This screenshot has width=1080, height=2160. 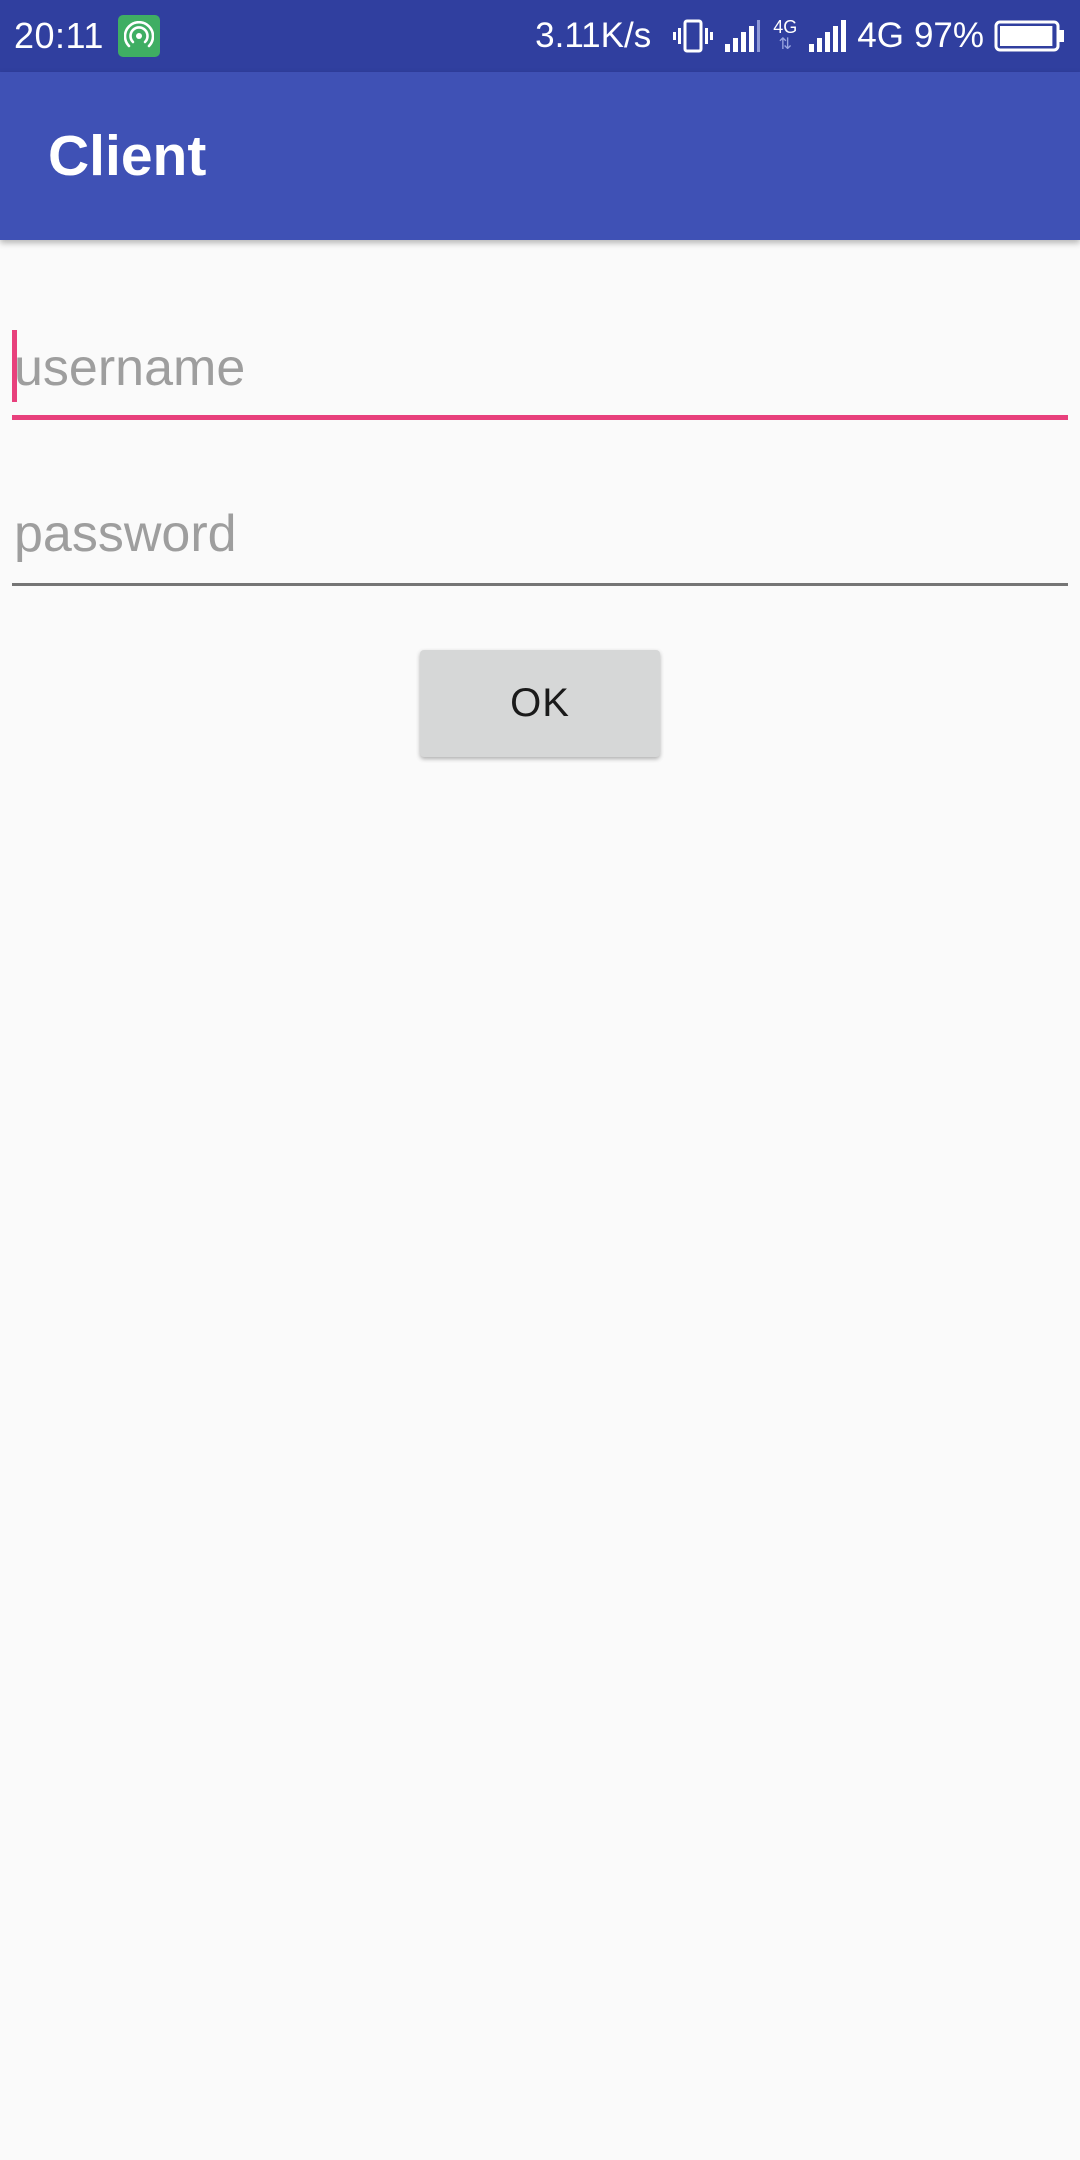 What do you see at coordinates (138, 36) in the screenshot?
I see `hotspot-icon` at bounding box center [138, 36].